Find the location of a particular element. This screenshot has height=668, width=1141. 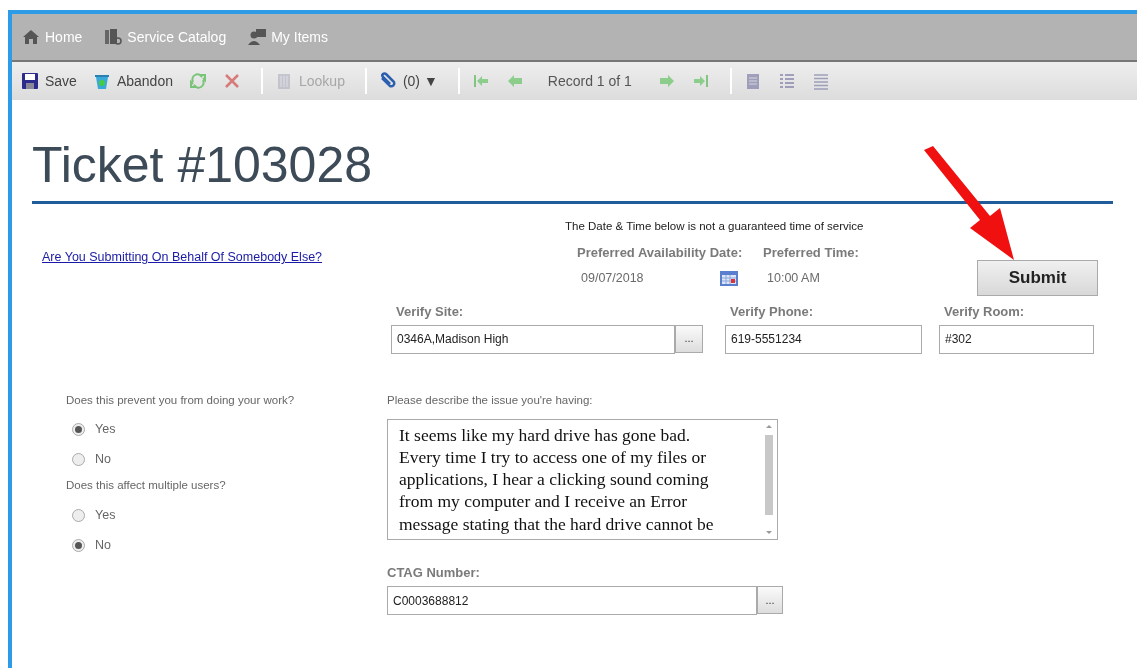

date-value: 09/07/2018 is located at coordinates (612, 278).